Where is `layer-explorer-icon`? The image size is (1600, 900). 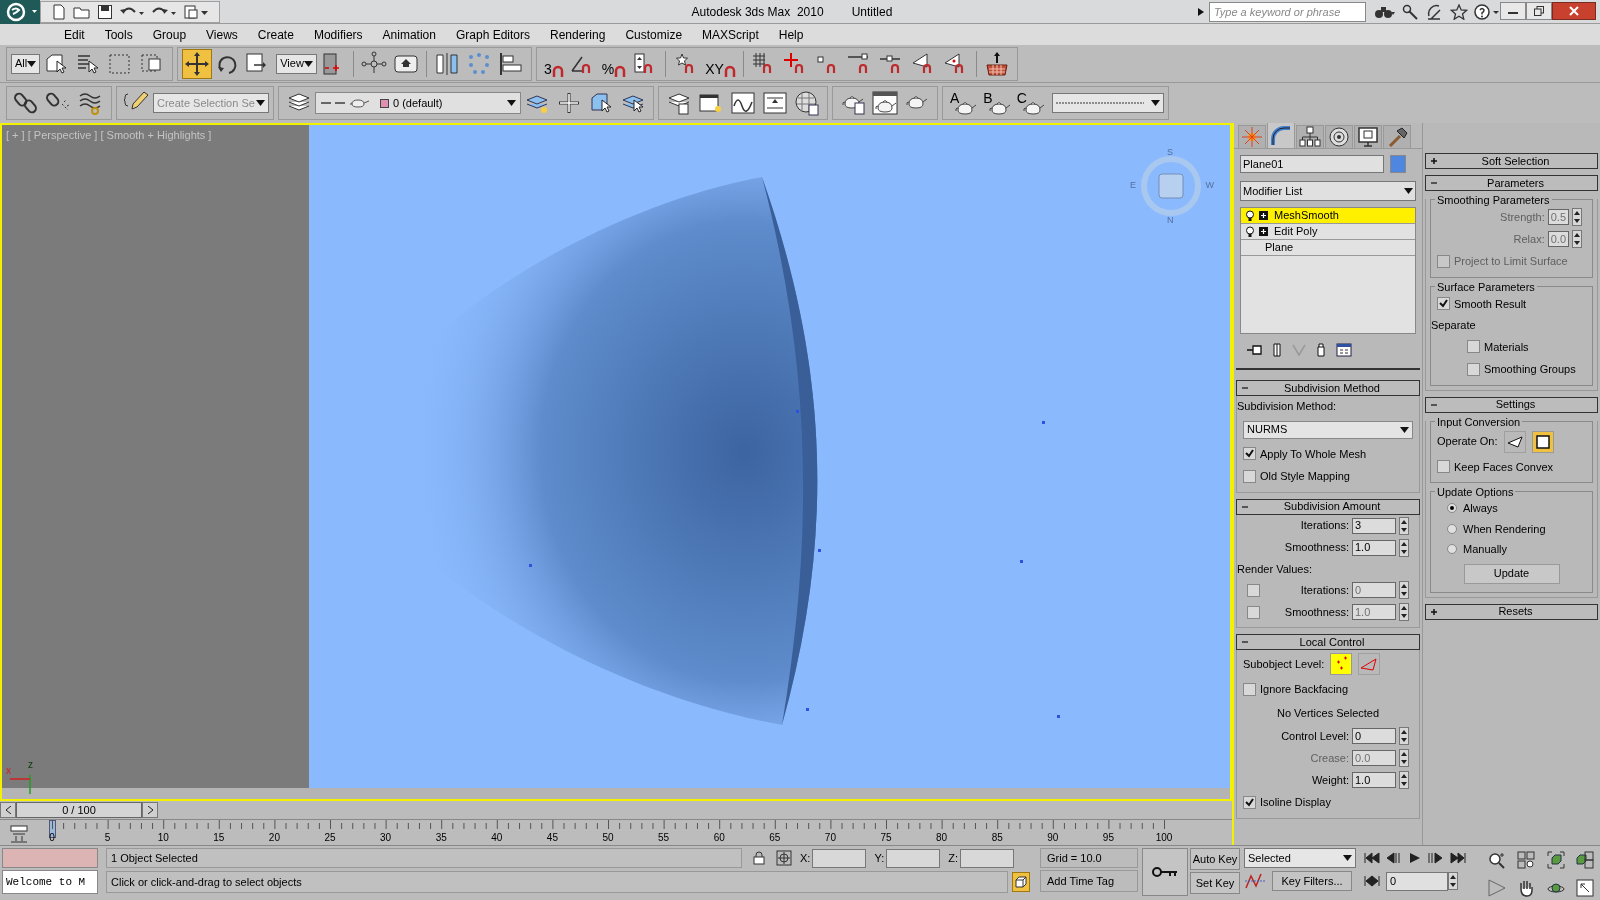
layer-explorer-icon is located at coordinates (679, 103).